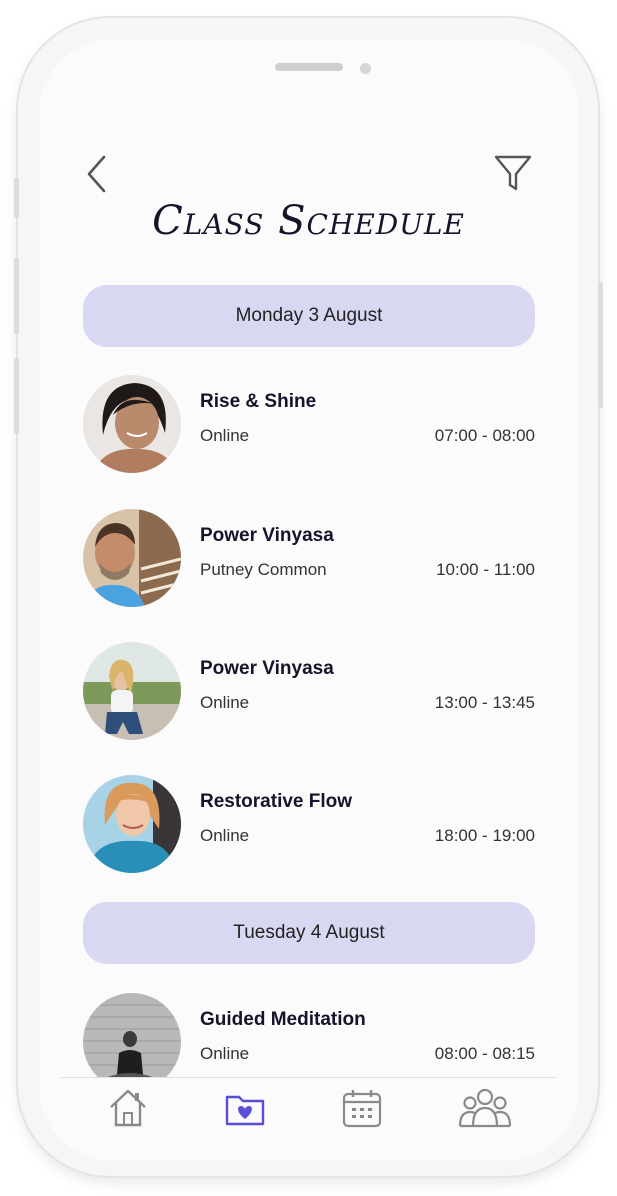 This screenshot has width=617, height=1196. I want to click on tab-community, so click(485, 1108).